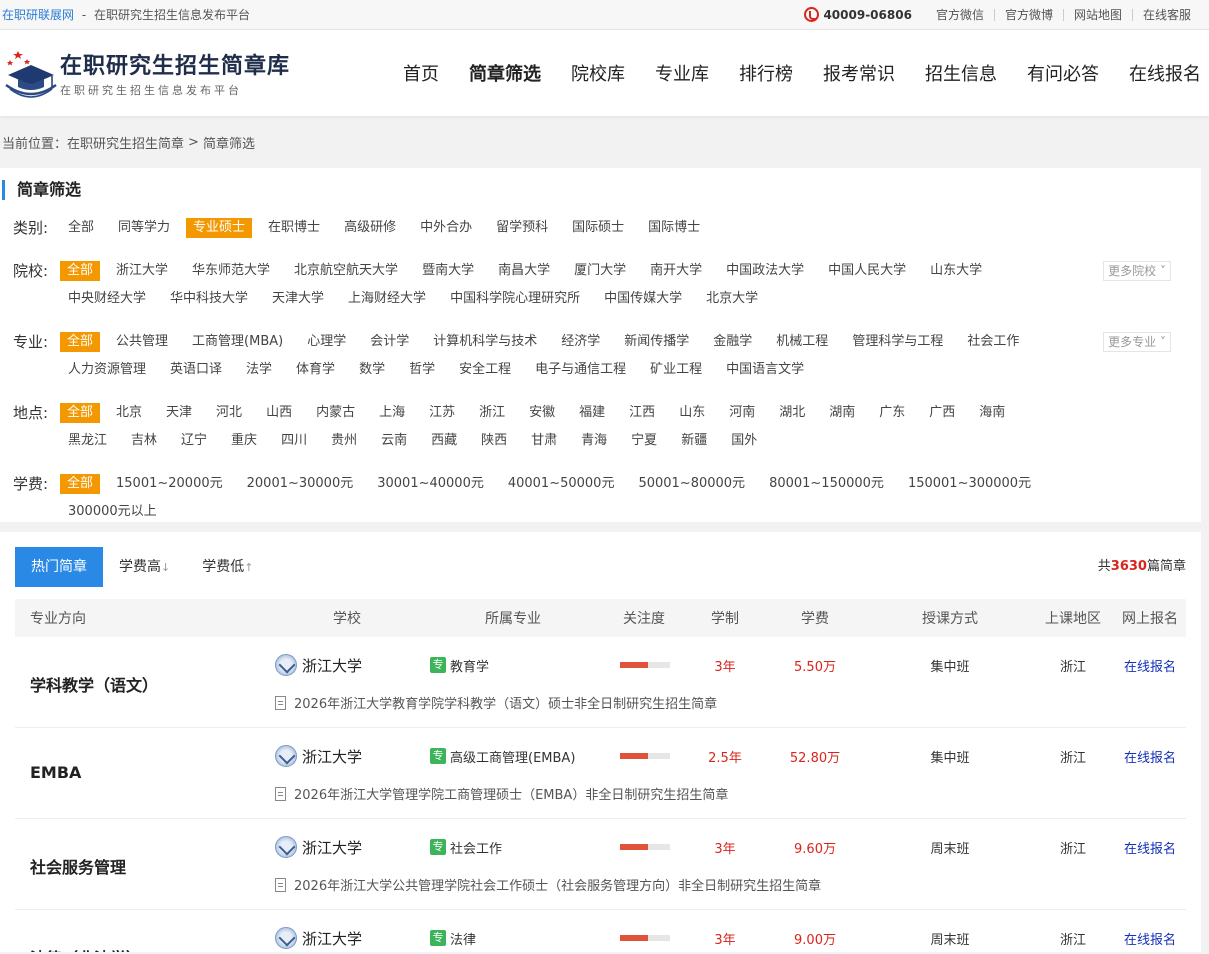  Describe the element at coordinates (765, 370) in the screenshot. I see `filter-option-major: 中国语言文学` at that location.